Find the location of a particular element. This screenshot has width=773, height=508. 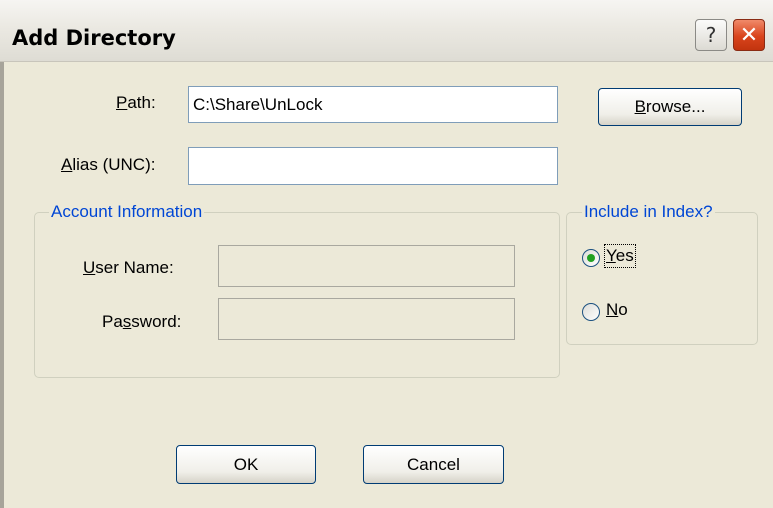

radio-no-label-suffix: o is located at coordinates (623, 309).